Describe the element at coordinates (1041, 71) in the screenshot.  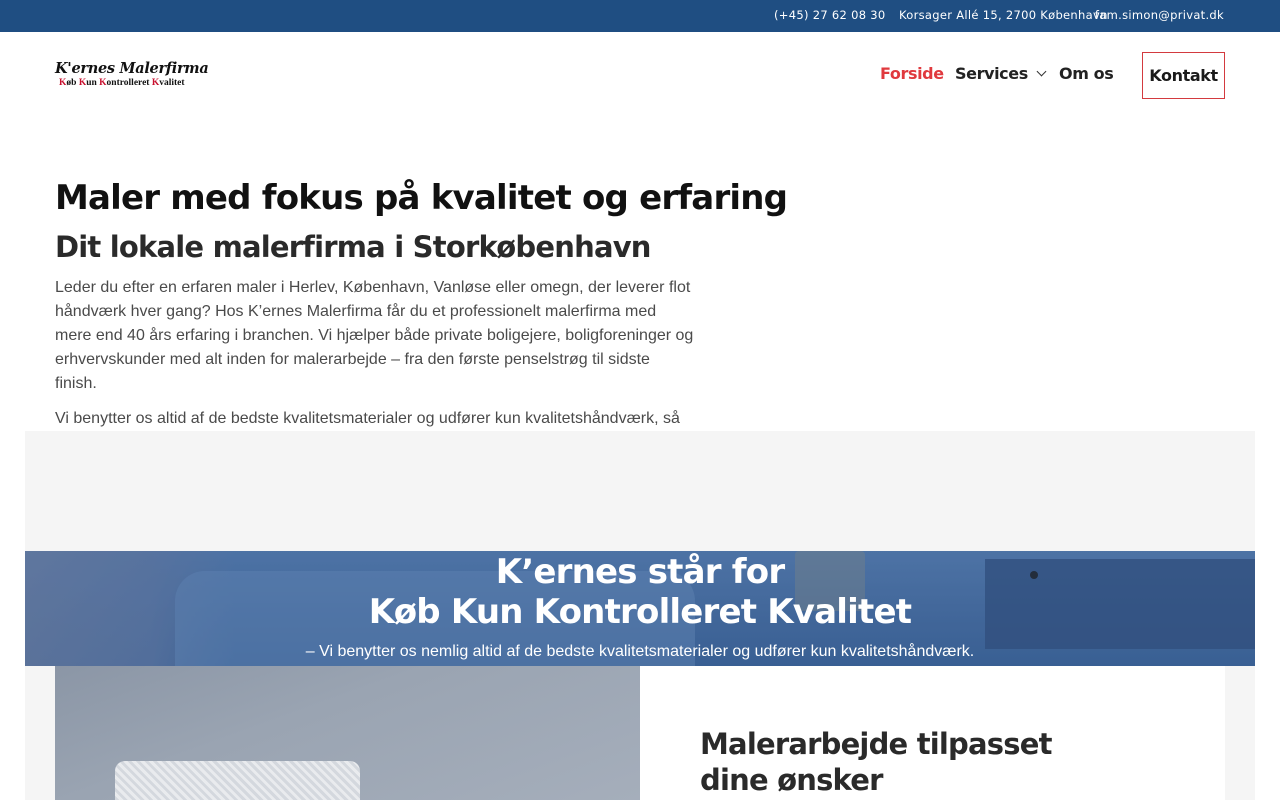
I see `chevron-down-icon` at that location.